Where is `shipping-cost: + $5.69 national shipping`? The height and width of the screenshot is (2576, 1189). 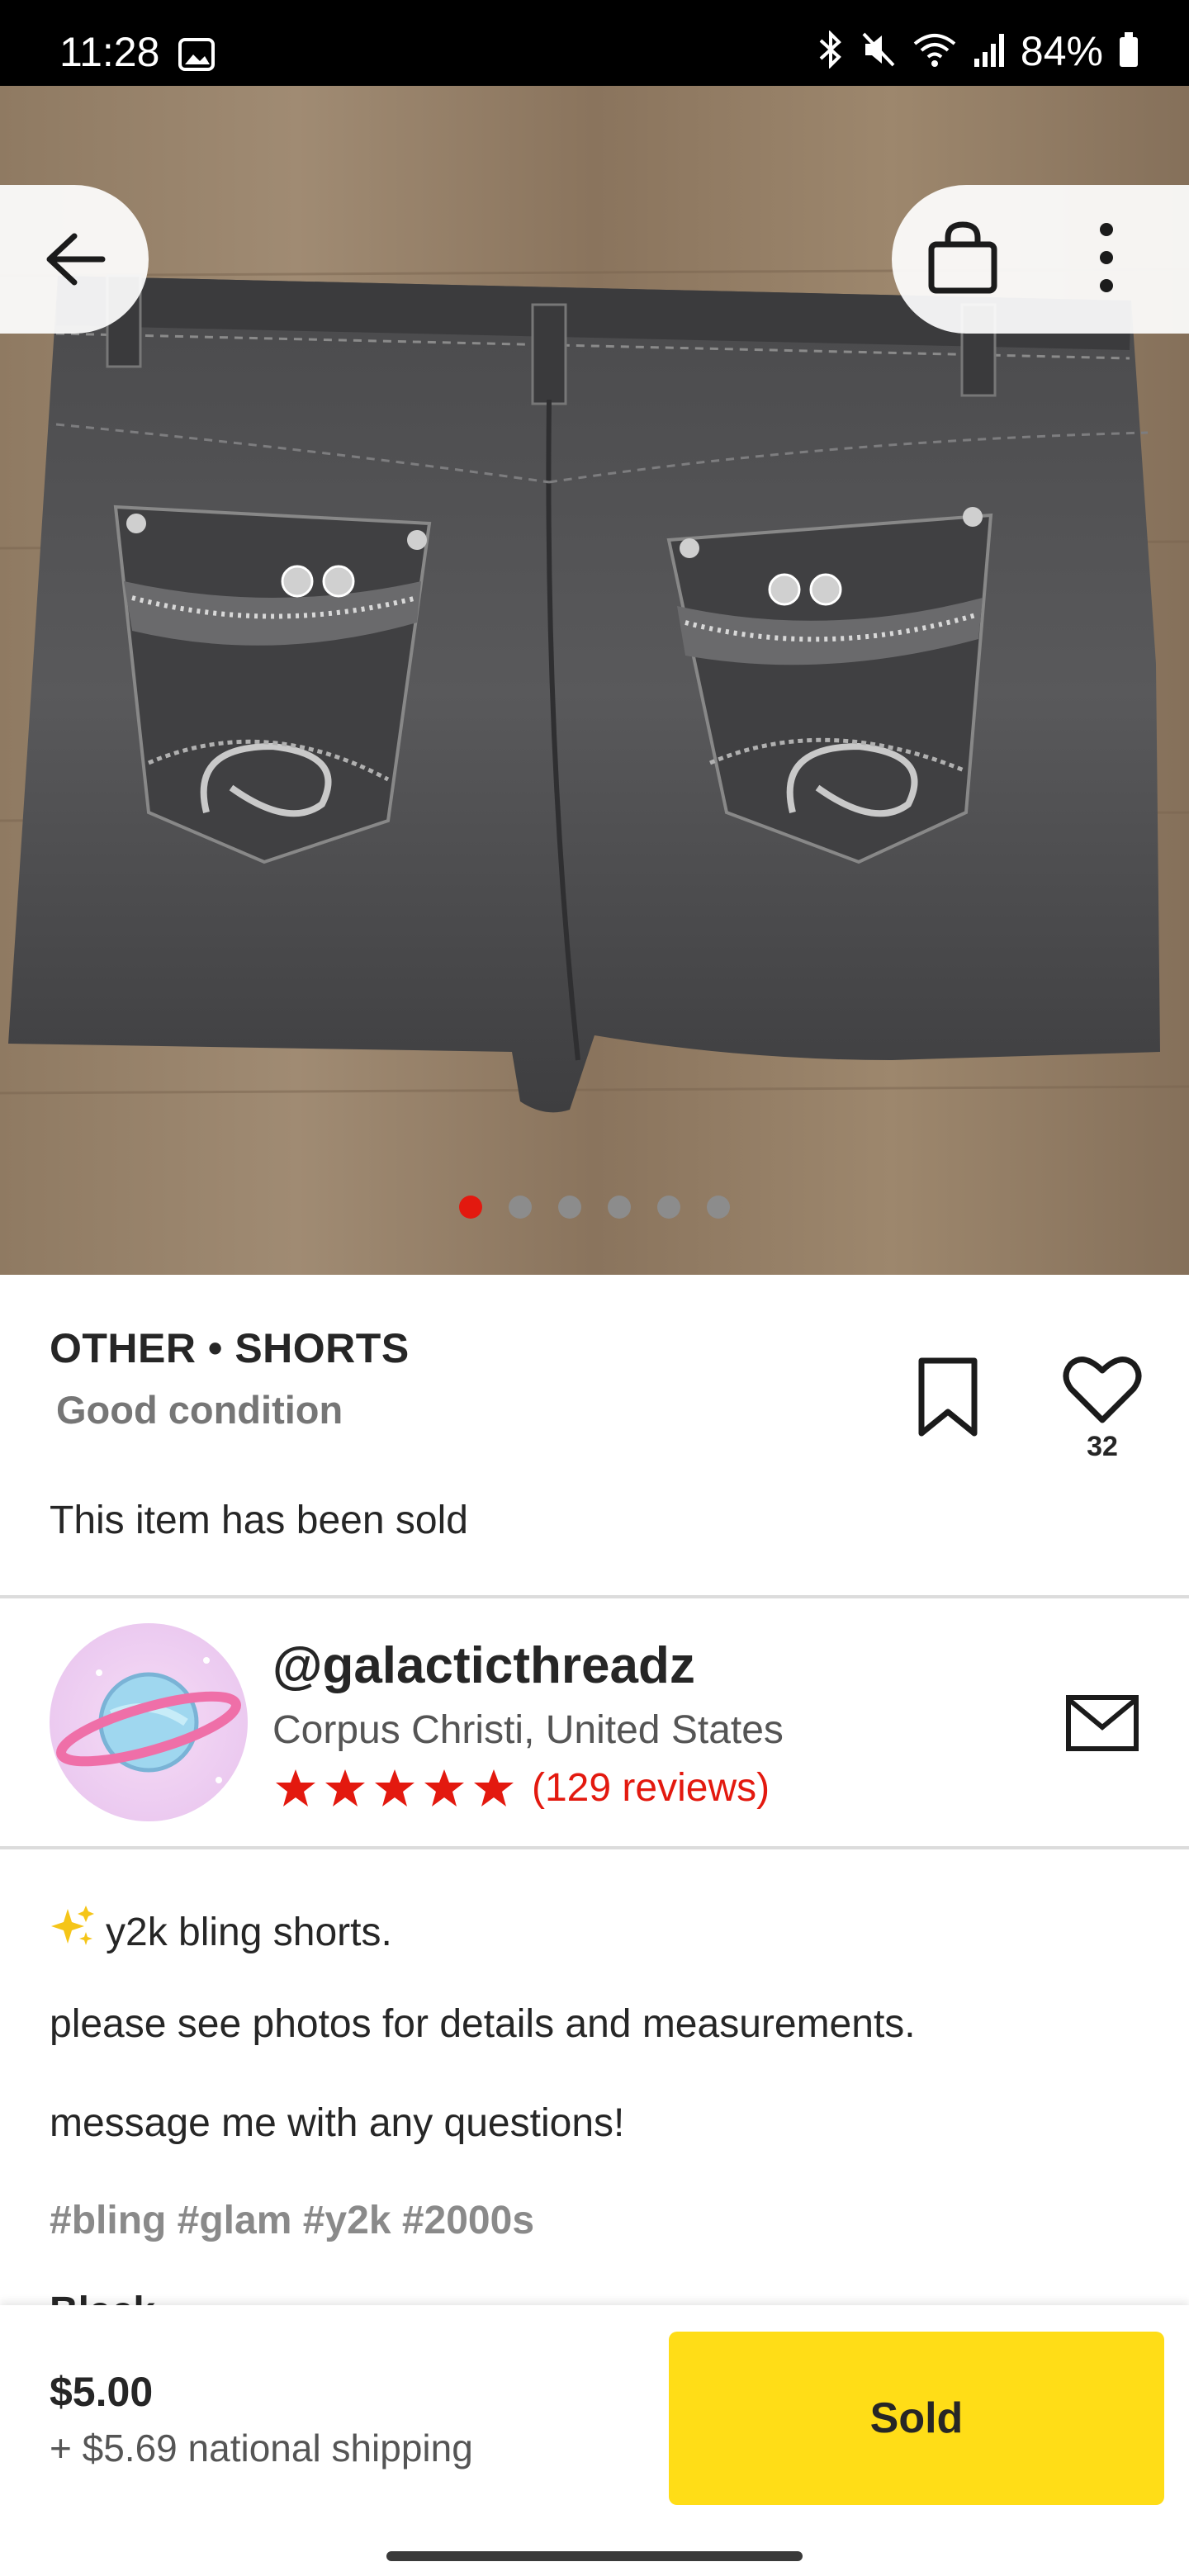
shipping-cost: + $5.69 national shipping is located at coordinates (261, 2448).